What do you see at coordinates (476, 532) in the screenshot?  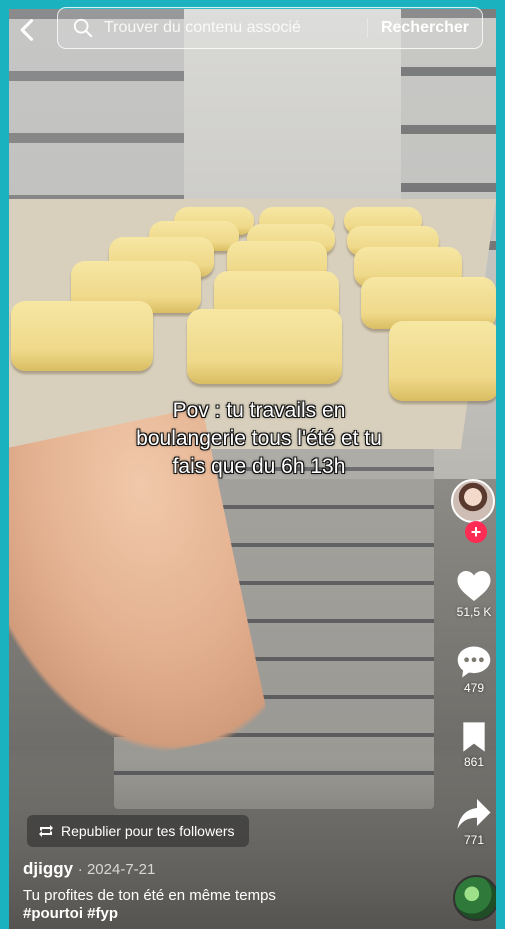 I see `follow-button: +` at bounding box center [476, 532].